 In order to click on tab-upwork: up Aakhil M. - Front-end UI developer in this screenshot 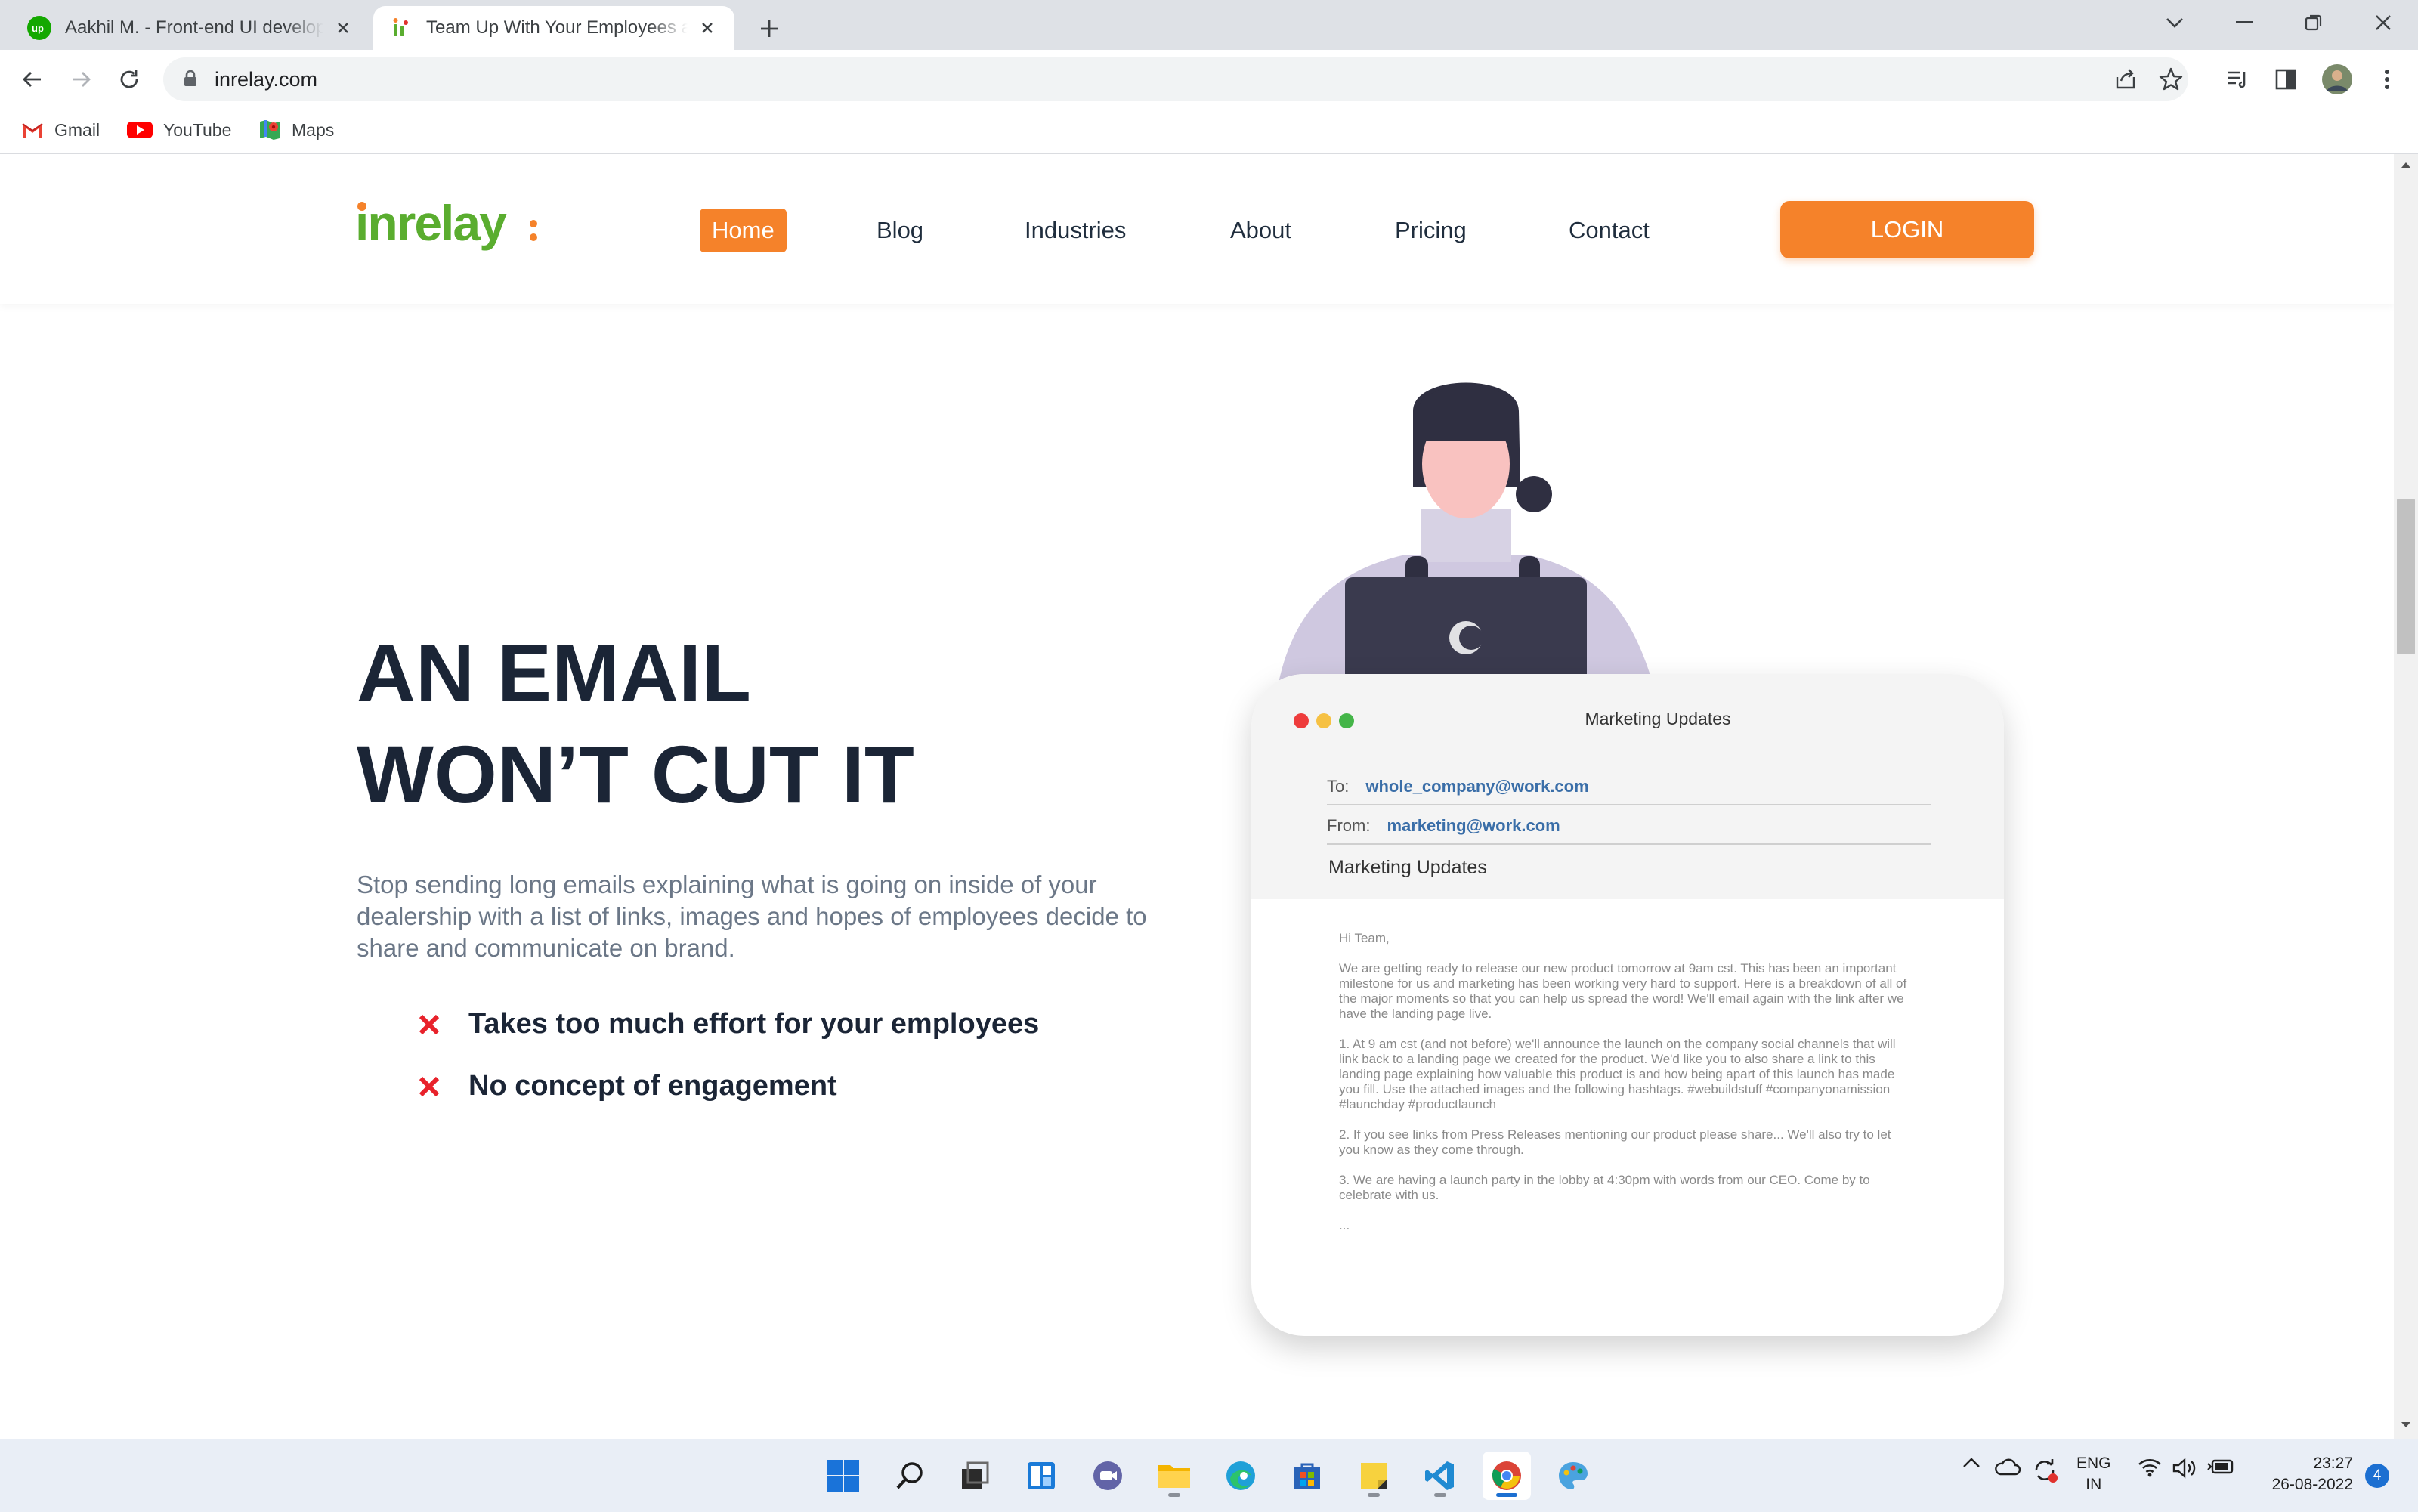, I will do `click(191, 28)`.